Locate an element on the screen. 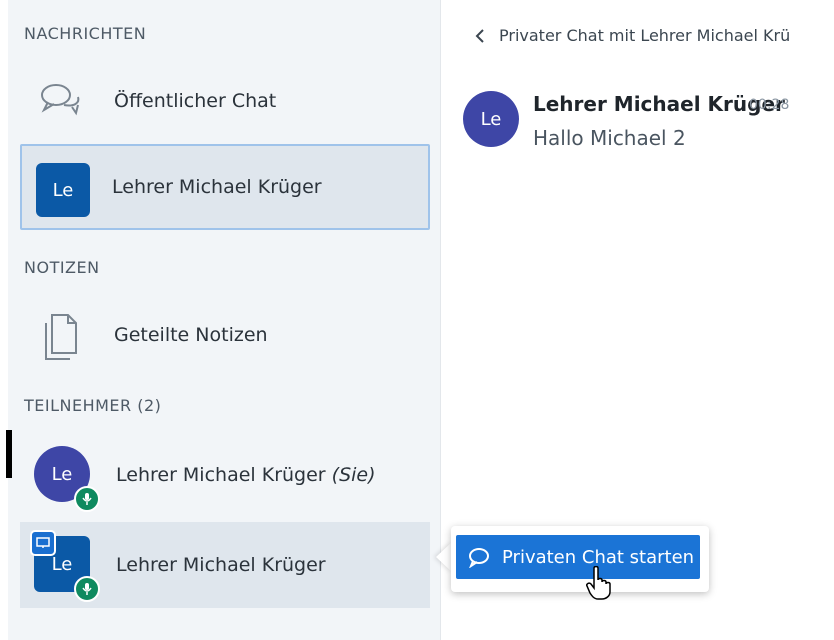 The image size is (834, 640). chat-title: Privater Chat mit Lehrer Michael Krü is located at coordinates (645, 35).